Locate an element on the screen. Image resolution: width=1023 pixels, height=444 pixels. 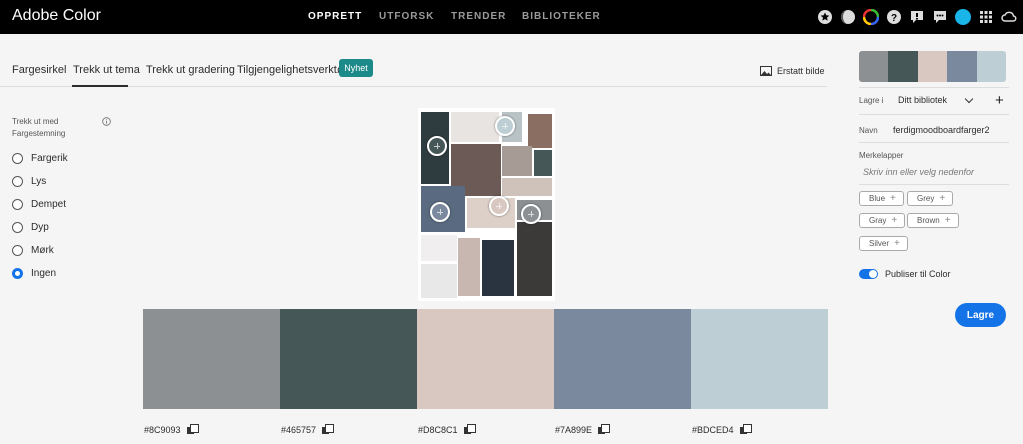
tab-fargesirkel: Fargesirkel is located at coordinates (39, 70).